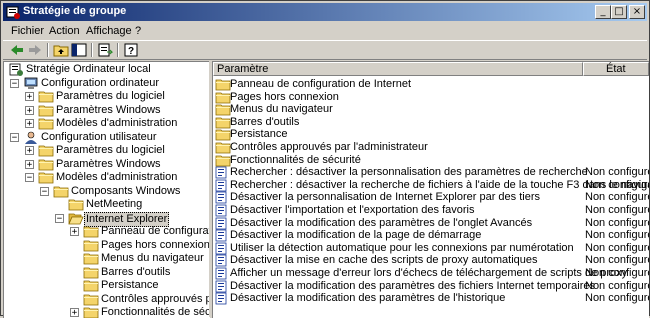 This screenshot has width=650, height=318. What do you see at coordinates (105, 50) in the screenshot?
I see `export-list-icon` at bounding box center [105, 50].